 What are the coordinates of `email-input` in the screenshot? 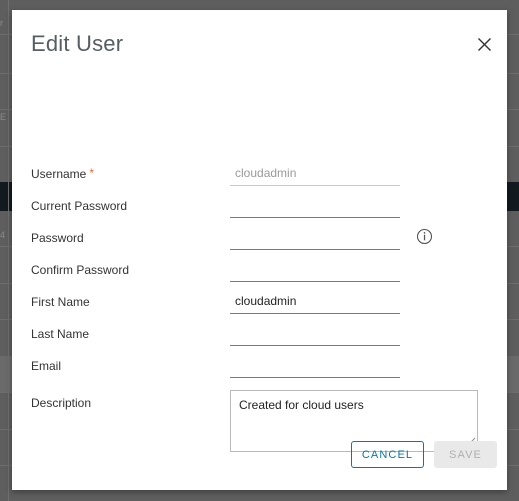 It's located at (315, 366).